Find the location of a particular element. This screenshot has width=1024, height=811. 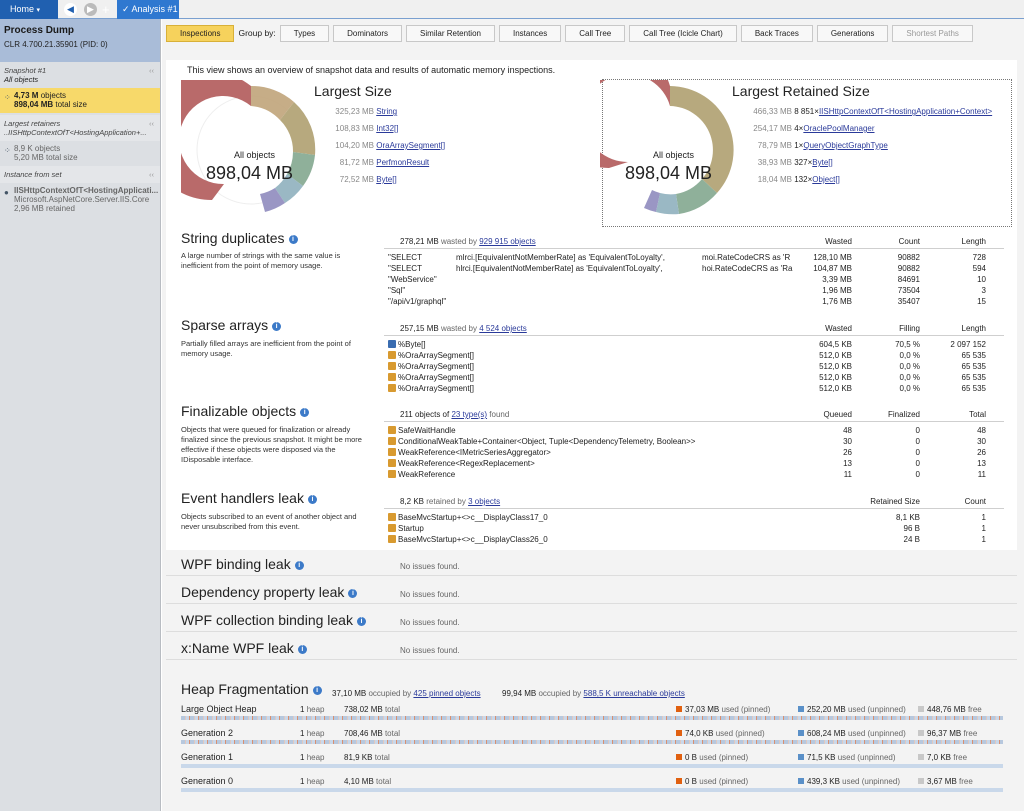

tab-types: Types is located at coordinates (304, 33).